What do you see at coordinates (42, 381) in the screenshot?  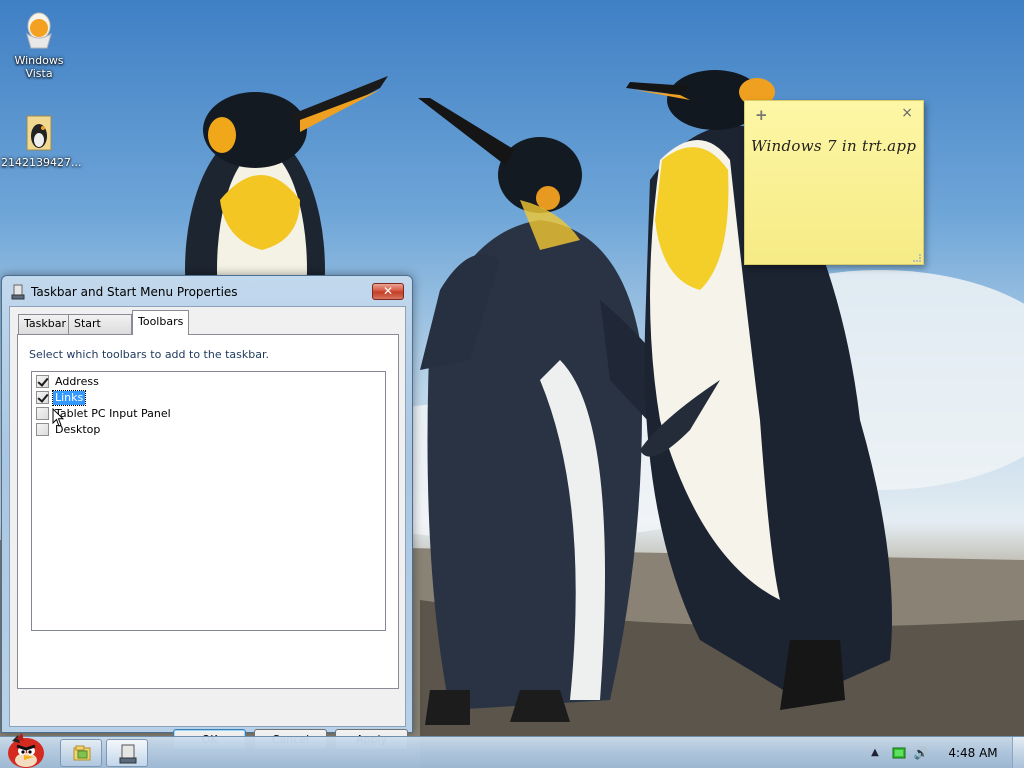 I see `address-checkbox` at bounding box center [42, 381].